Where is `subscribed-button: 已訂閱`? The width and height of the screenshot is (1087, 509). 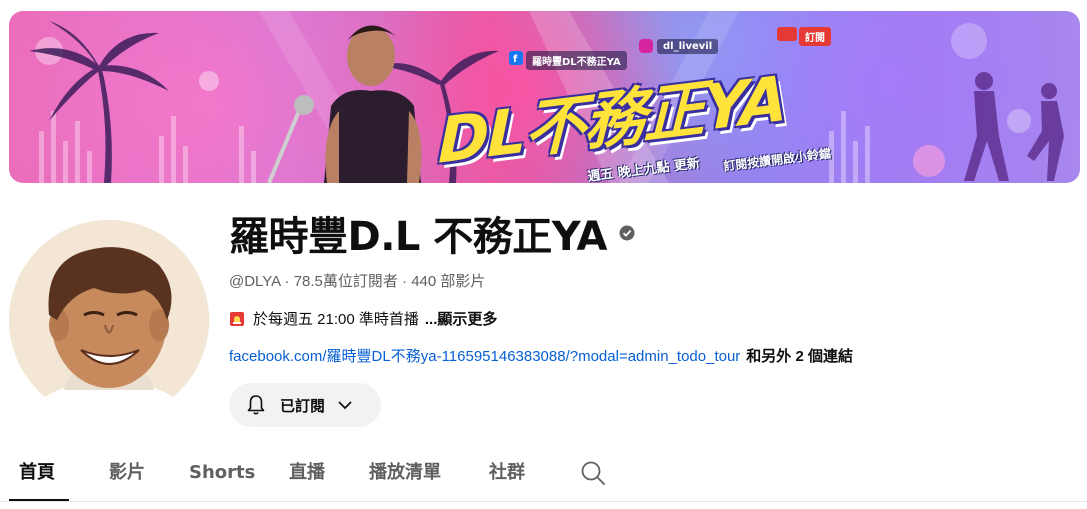 subscribed-button: 已訂閱 is located at coordinates (305, 405).